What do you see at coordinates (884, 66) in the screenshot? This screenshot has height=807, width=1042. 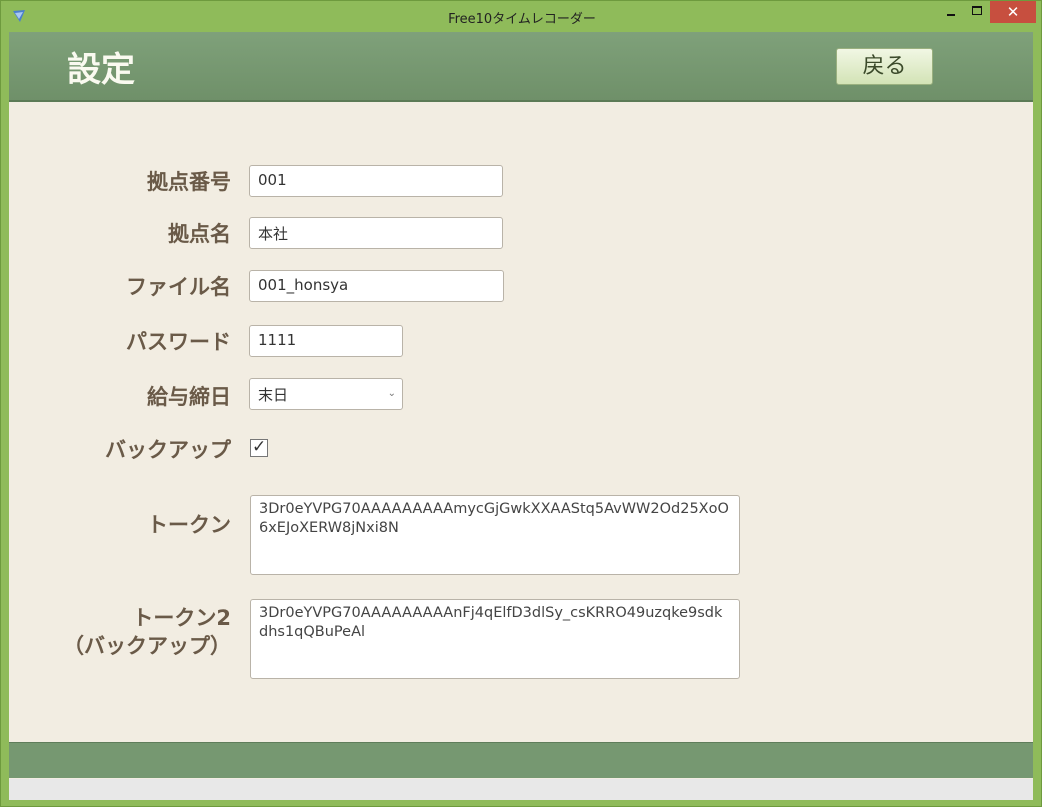 I see `back-button: 戻る` at bounding box center [884, 66].